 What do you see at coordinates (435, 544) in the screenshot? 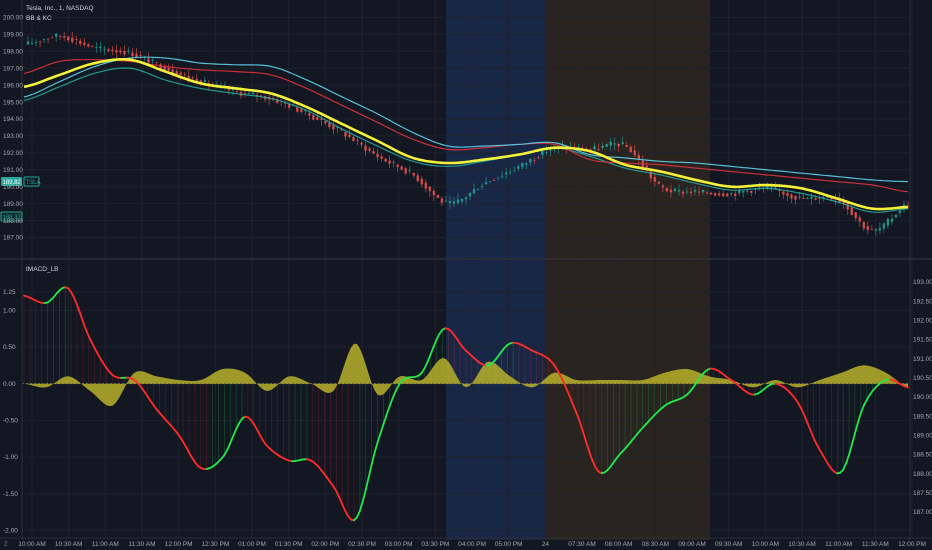
I see `time-axis-tick-label: 03:30 PM` at bounding box center [435, 544].